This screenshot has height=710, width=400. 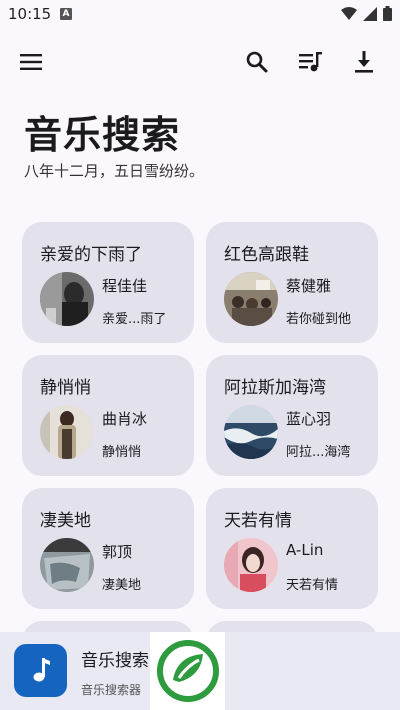 I want to click on song-card: 阿拉斯加海湾 蓝心羽 阿拉...海湾, so click(x=292, y=415).